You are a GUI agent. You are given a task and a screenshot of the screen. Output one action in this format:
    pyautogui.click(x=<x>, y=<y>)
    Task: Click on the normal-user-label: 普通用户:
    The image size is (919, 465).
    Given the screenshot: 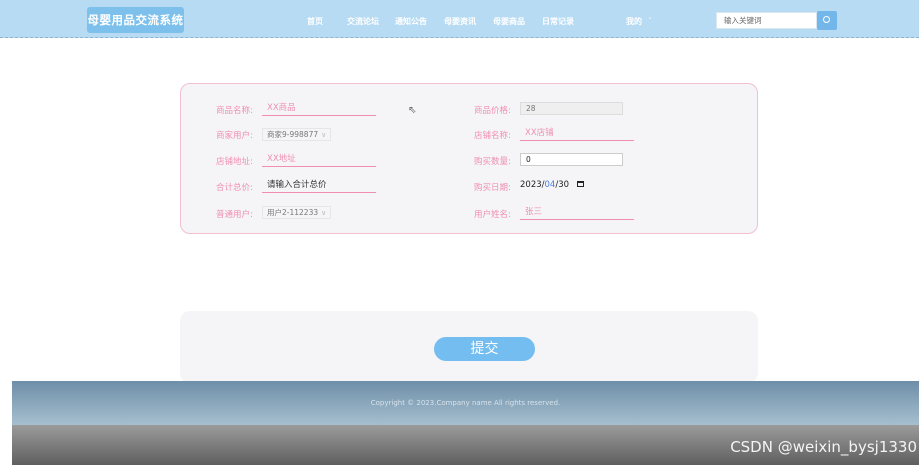 What is the action you would take?
    pyautogui.click(x=234, y=215)
    